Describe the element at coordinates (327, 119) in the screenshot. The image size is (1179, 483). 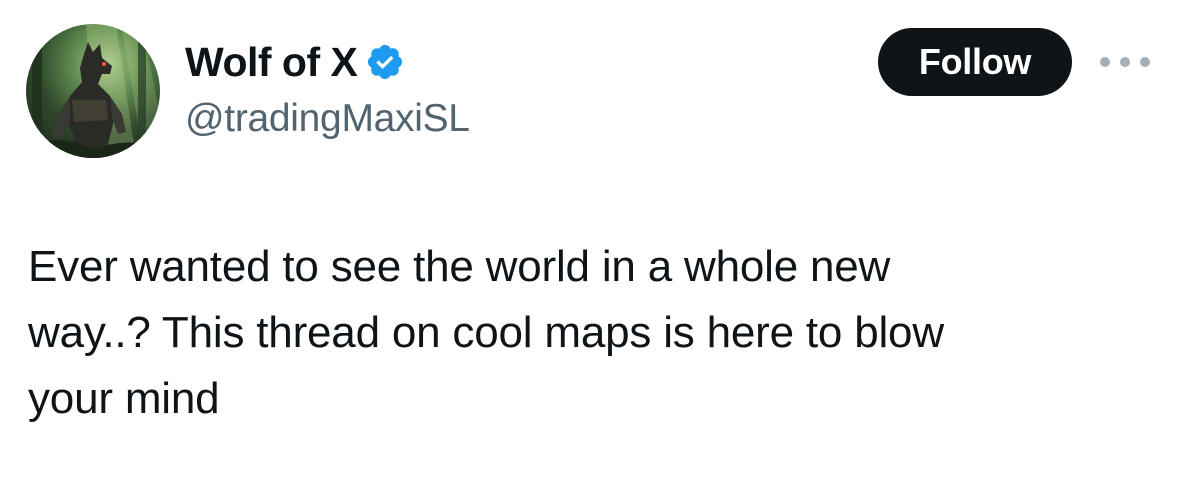
I see `user-handle: @tradingMaxiSL` at that location.